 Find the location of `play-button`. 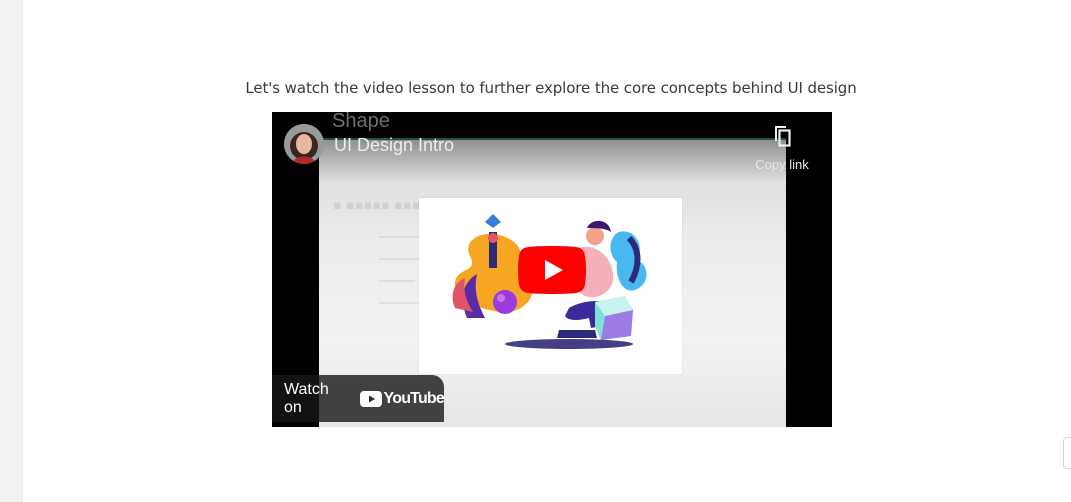

play-button is located at coordinates (552, 270).